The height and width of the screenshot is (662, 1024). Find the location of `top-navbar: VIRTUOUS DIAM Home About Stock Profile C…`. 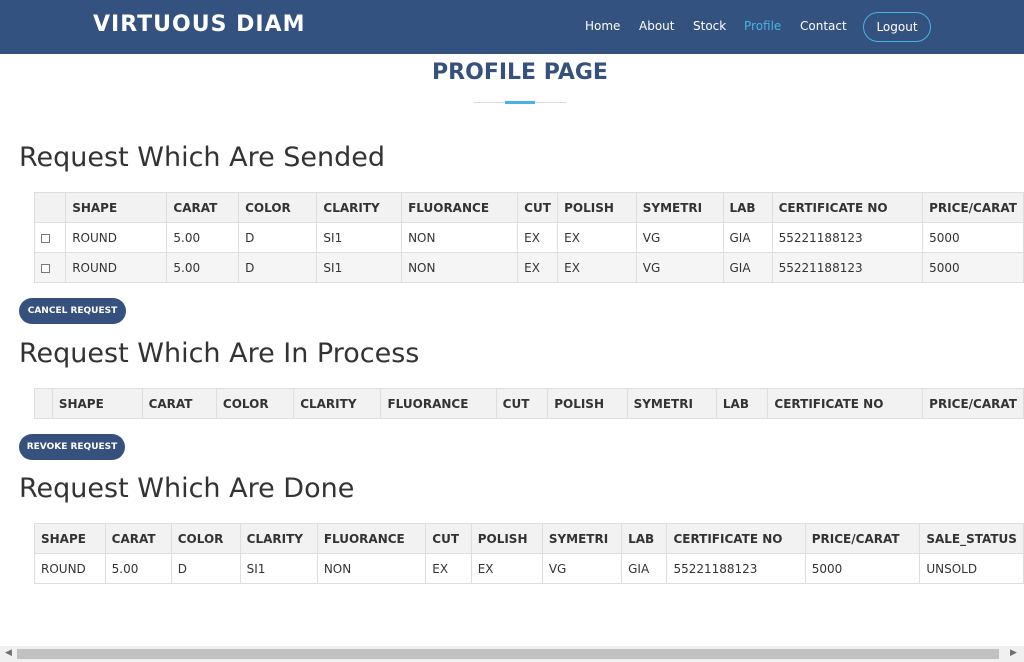

top-navbar: VIRTUOUS DIAM Home About Stock Profile C… is located at coordinates (512, 27).